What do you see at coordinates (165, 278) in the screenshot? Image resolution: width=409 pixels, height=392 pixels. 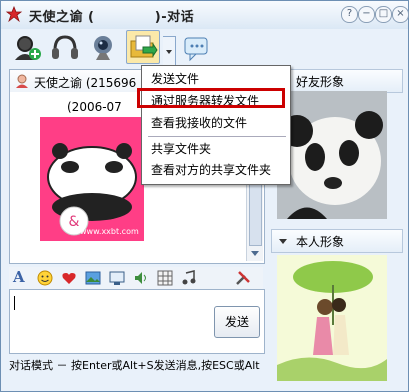 I see `grid-icon` at bounding box center [165, 278].